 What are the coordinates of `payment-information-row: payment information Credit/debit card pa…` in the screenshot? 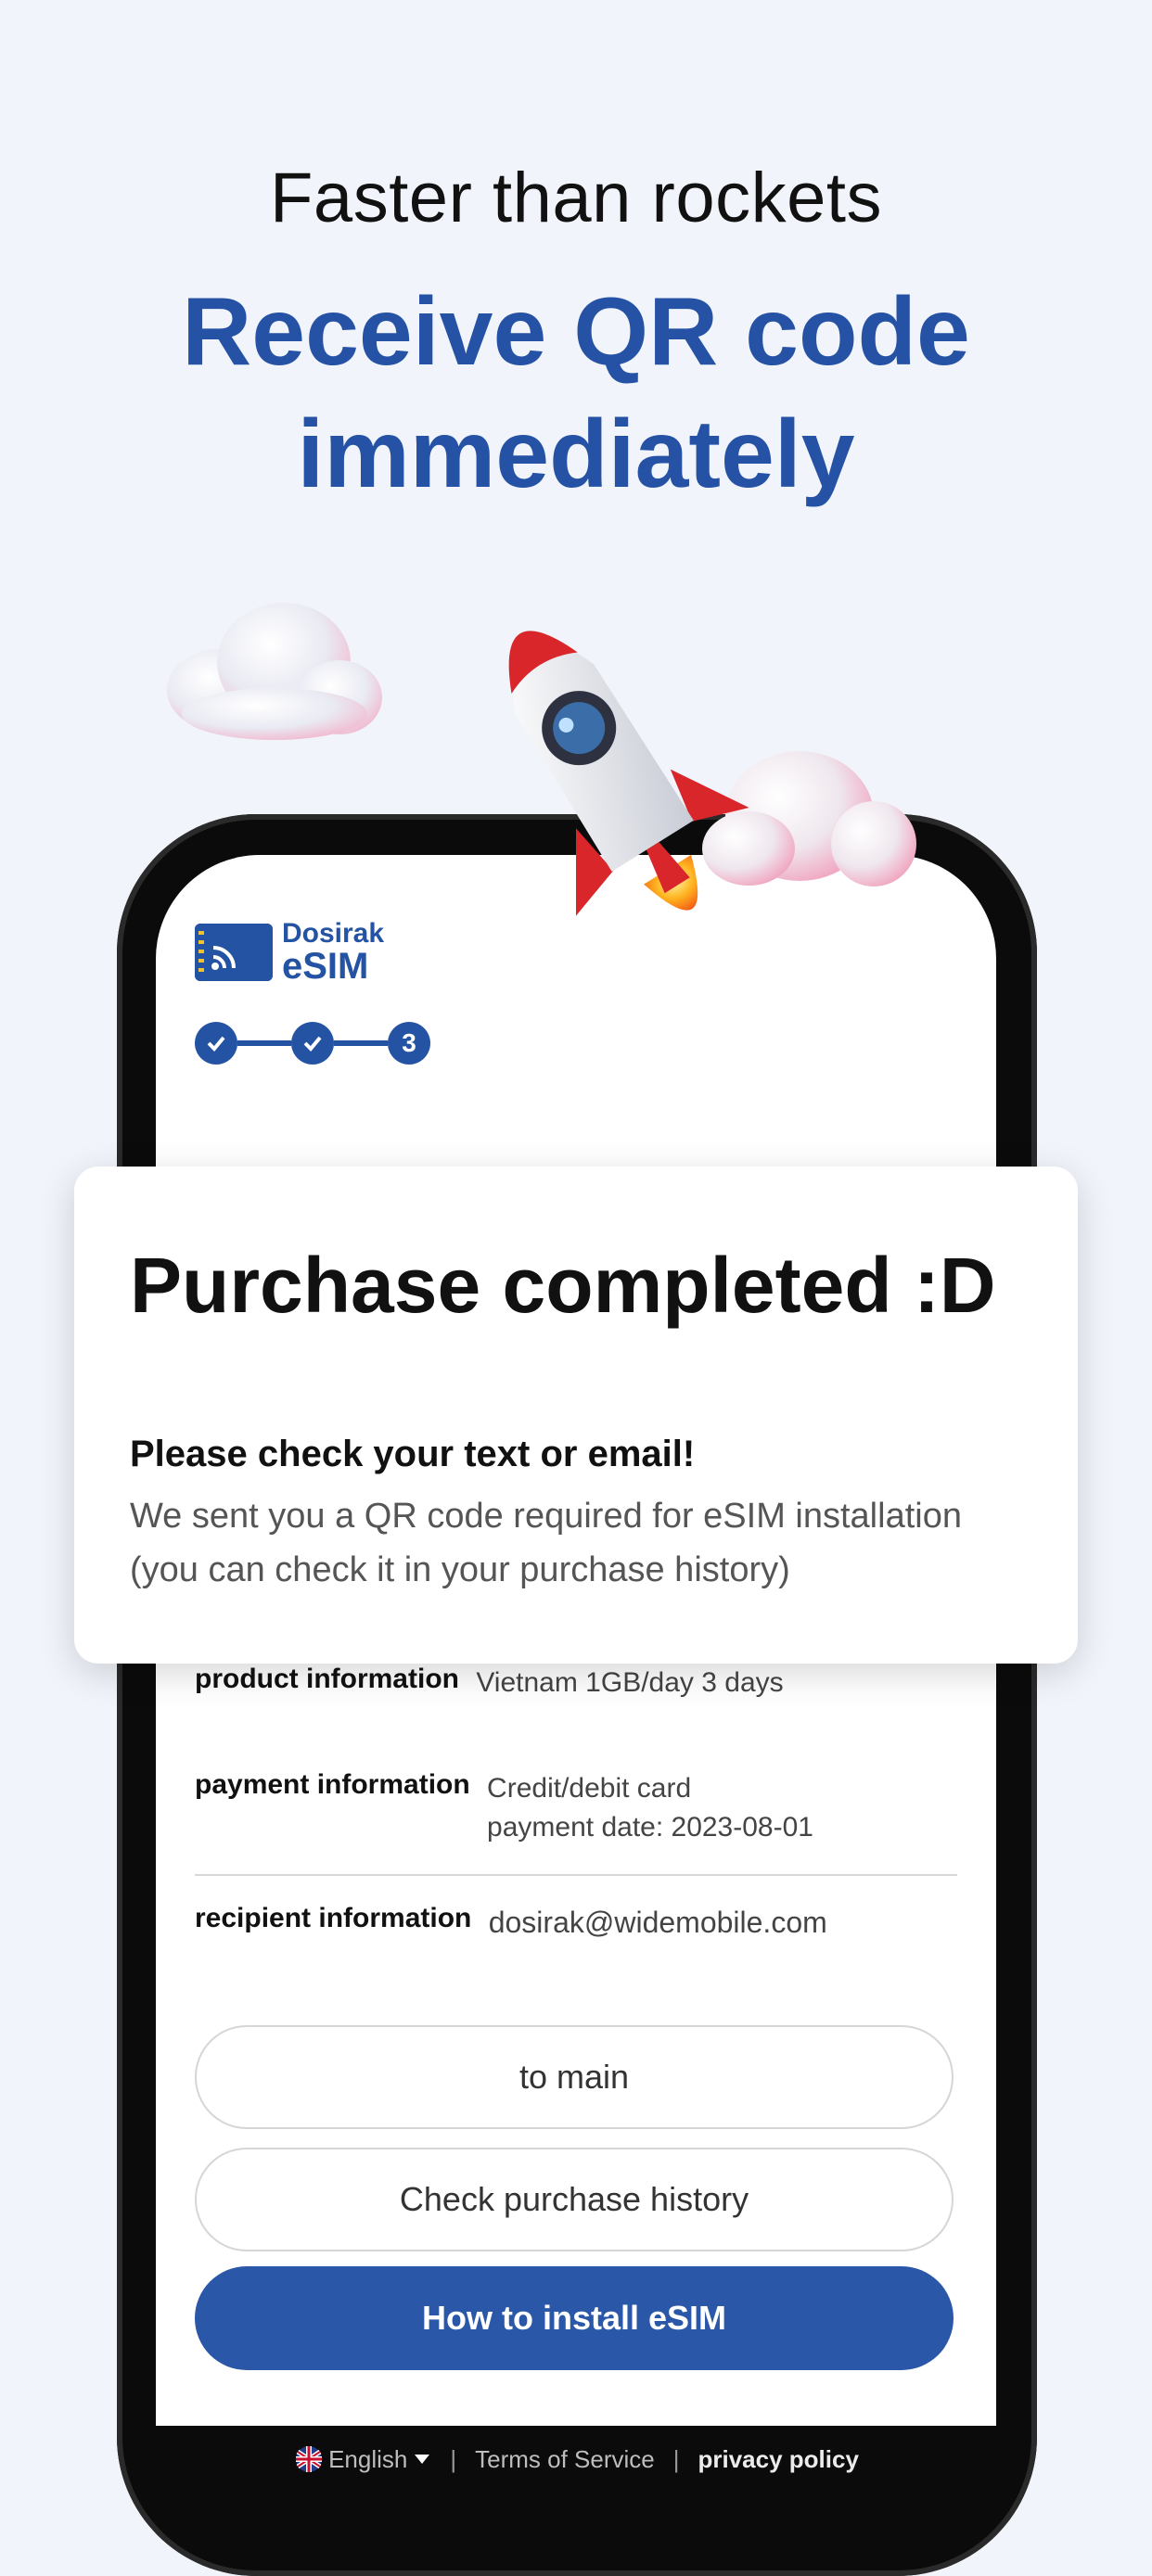 It's located at (504, 1808).